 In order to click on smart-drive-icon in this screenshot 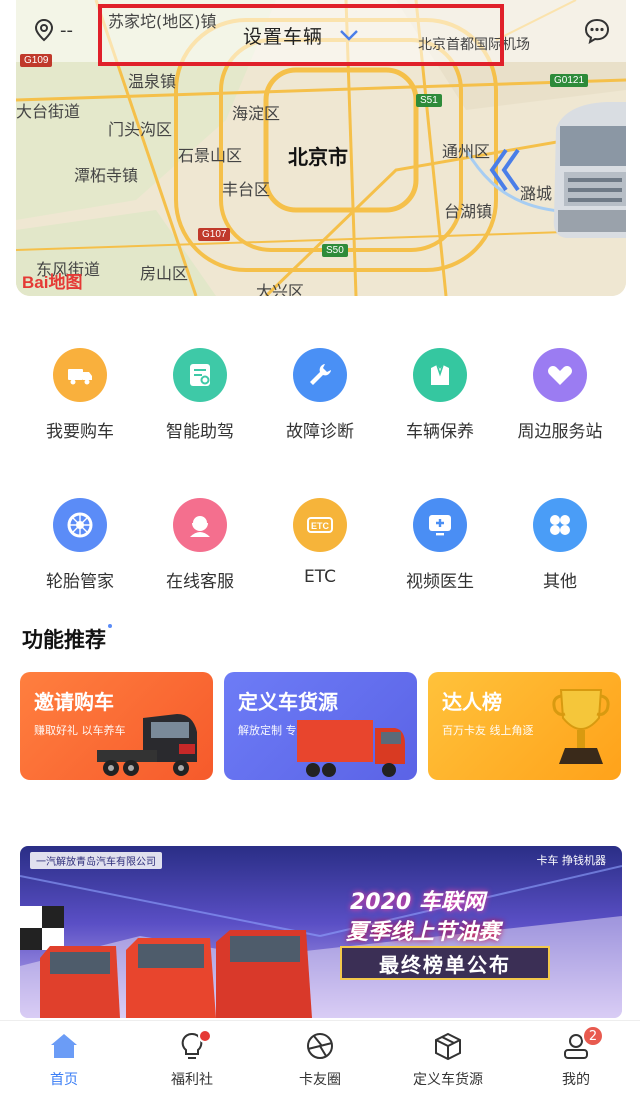, I will do `click(200, 375)`.